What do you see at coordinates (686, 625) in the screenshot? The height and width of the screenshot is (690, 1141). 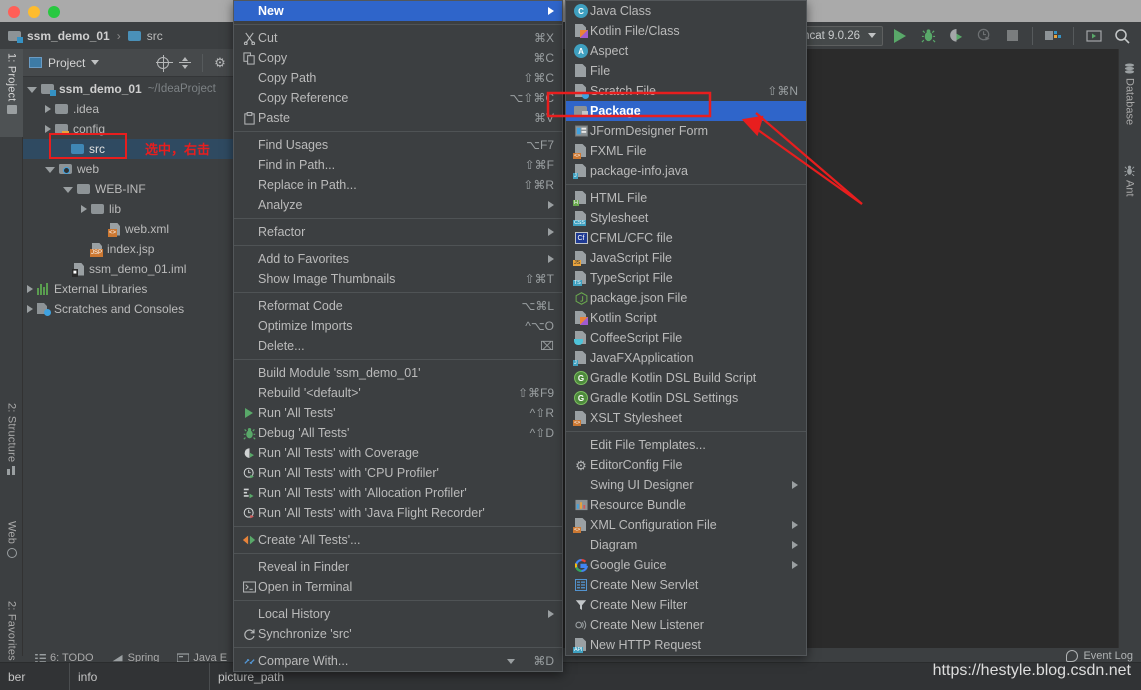 I see `submenu-item-create-new-listener: Create New Listener` at bounding box center [686, 625].